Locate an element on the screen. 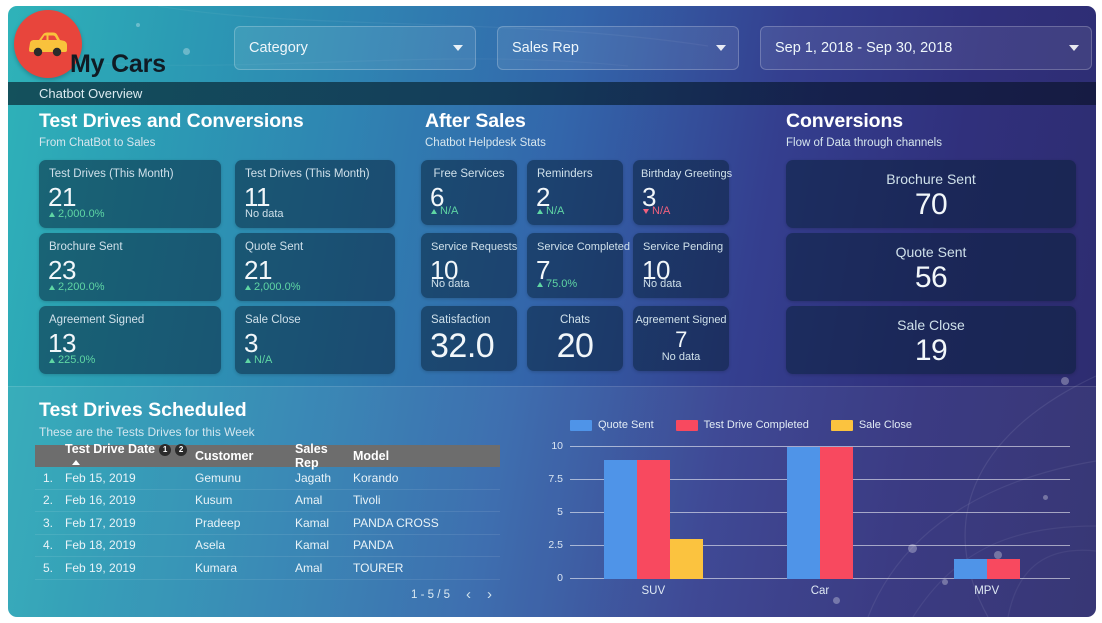 This screenshot has width=1102, height=623. info-badge-1: 1 is located at coordinates (165, 449).